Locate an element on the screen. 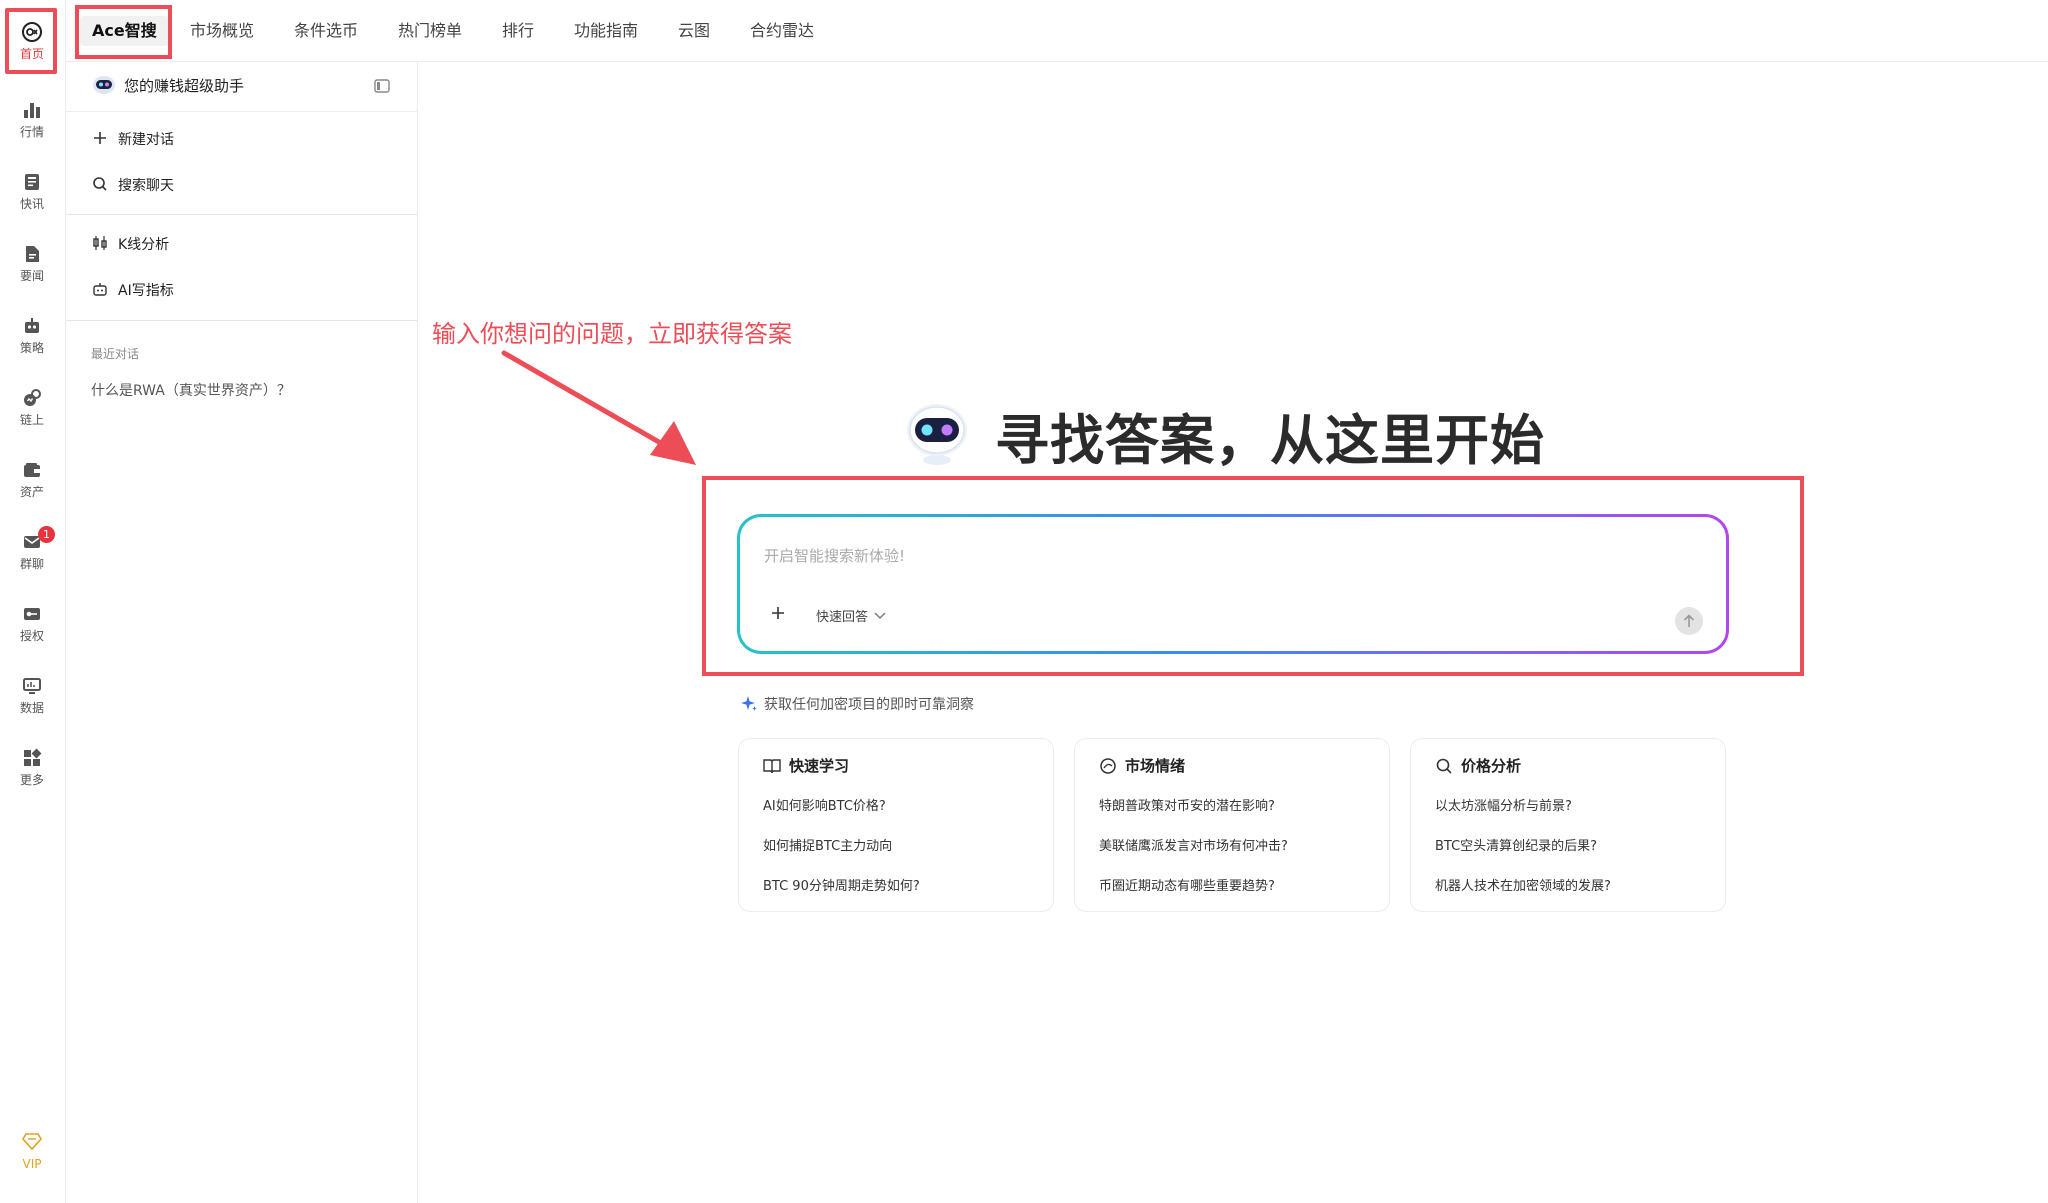 This screenshot has height=1203, width=2048. rail-label-flash: 快讯 is located at coordinates (31, 204).